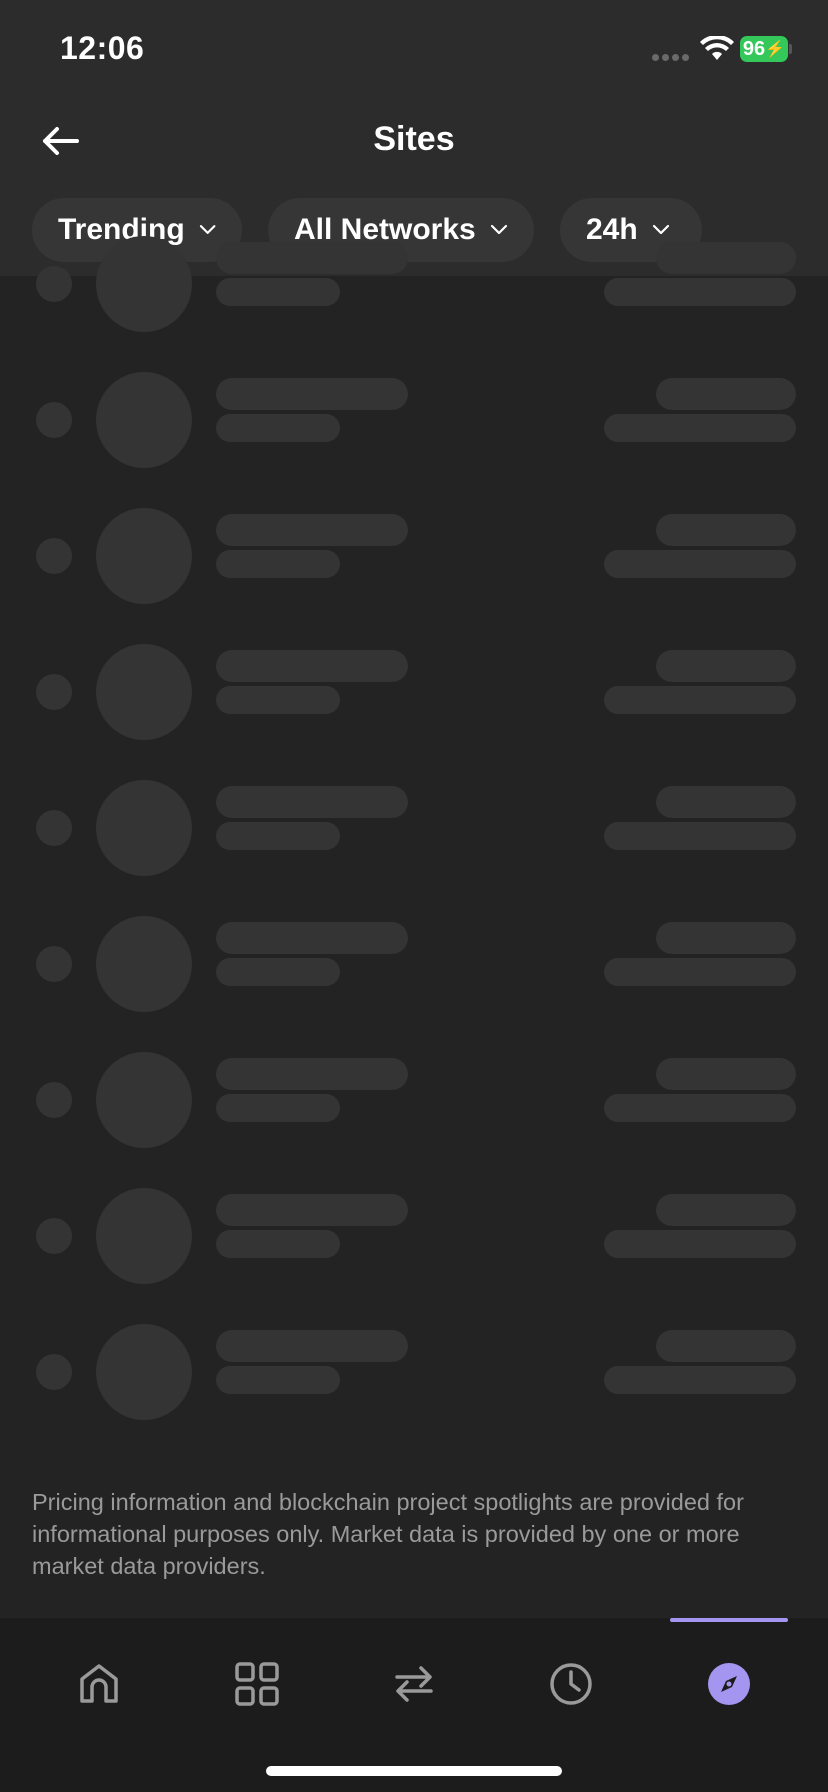  Describe the element at coordinates (671, 58) in the screenshot. I see `cellular-signal-icon` at that location.